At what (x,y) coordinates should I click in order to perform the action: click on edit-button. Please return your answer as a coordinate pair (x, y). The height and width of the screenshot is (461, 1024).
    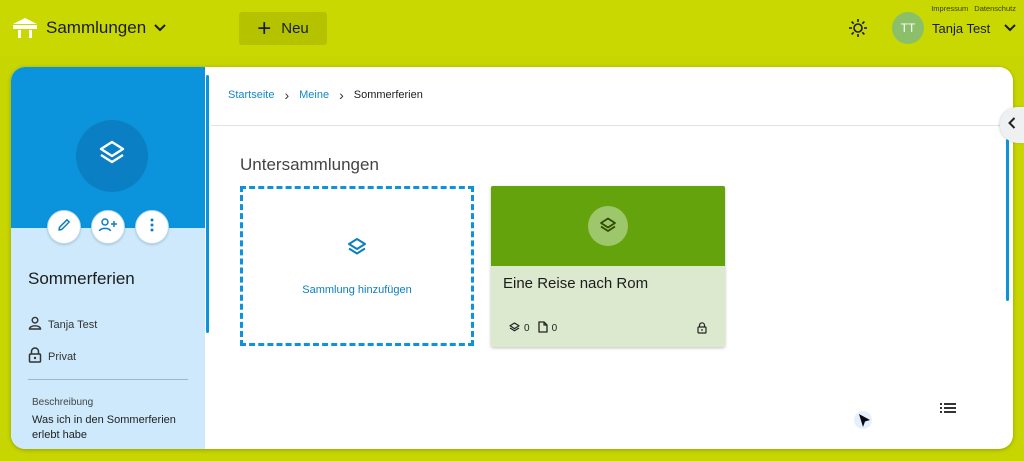
    Looking at the image, I should click on (64, 227).